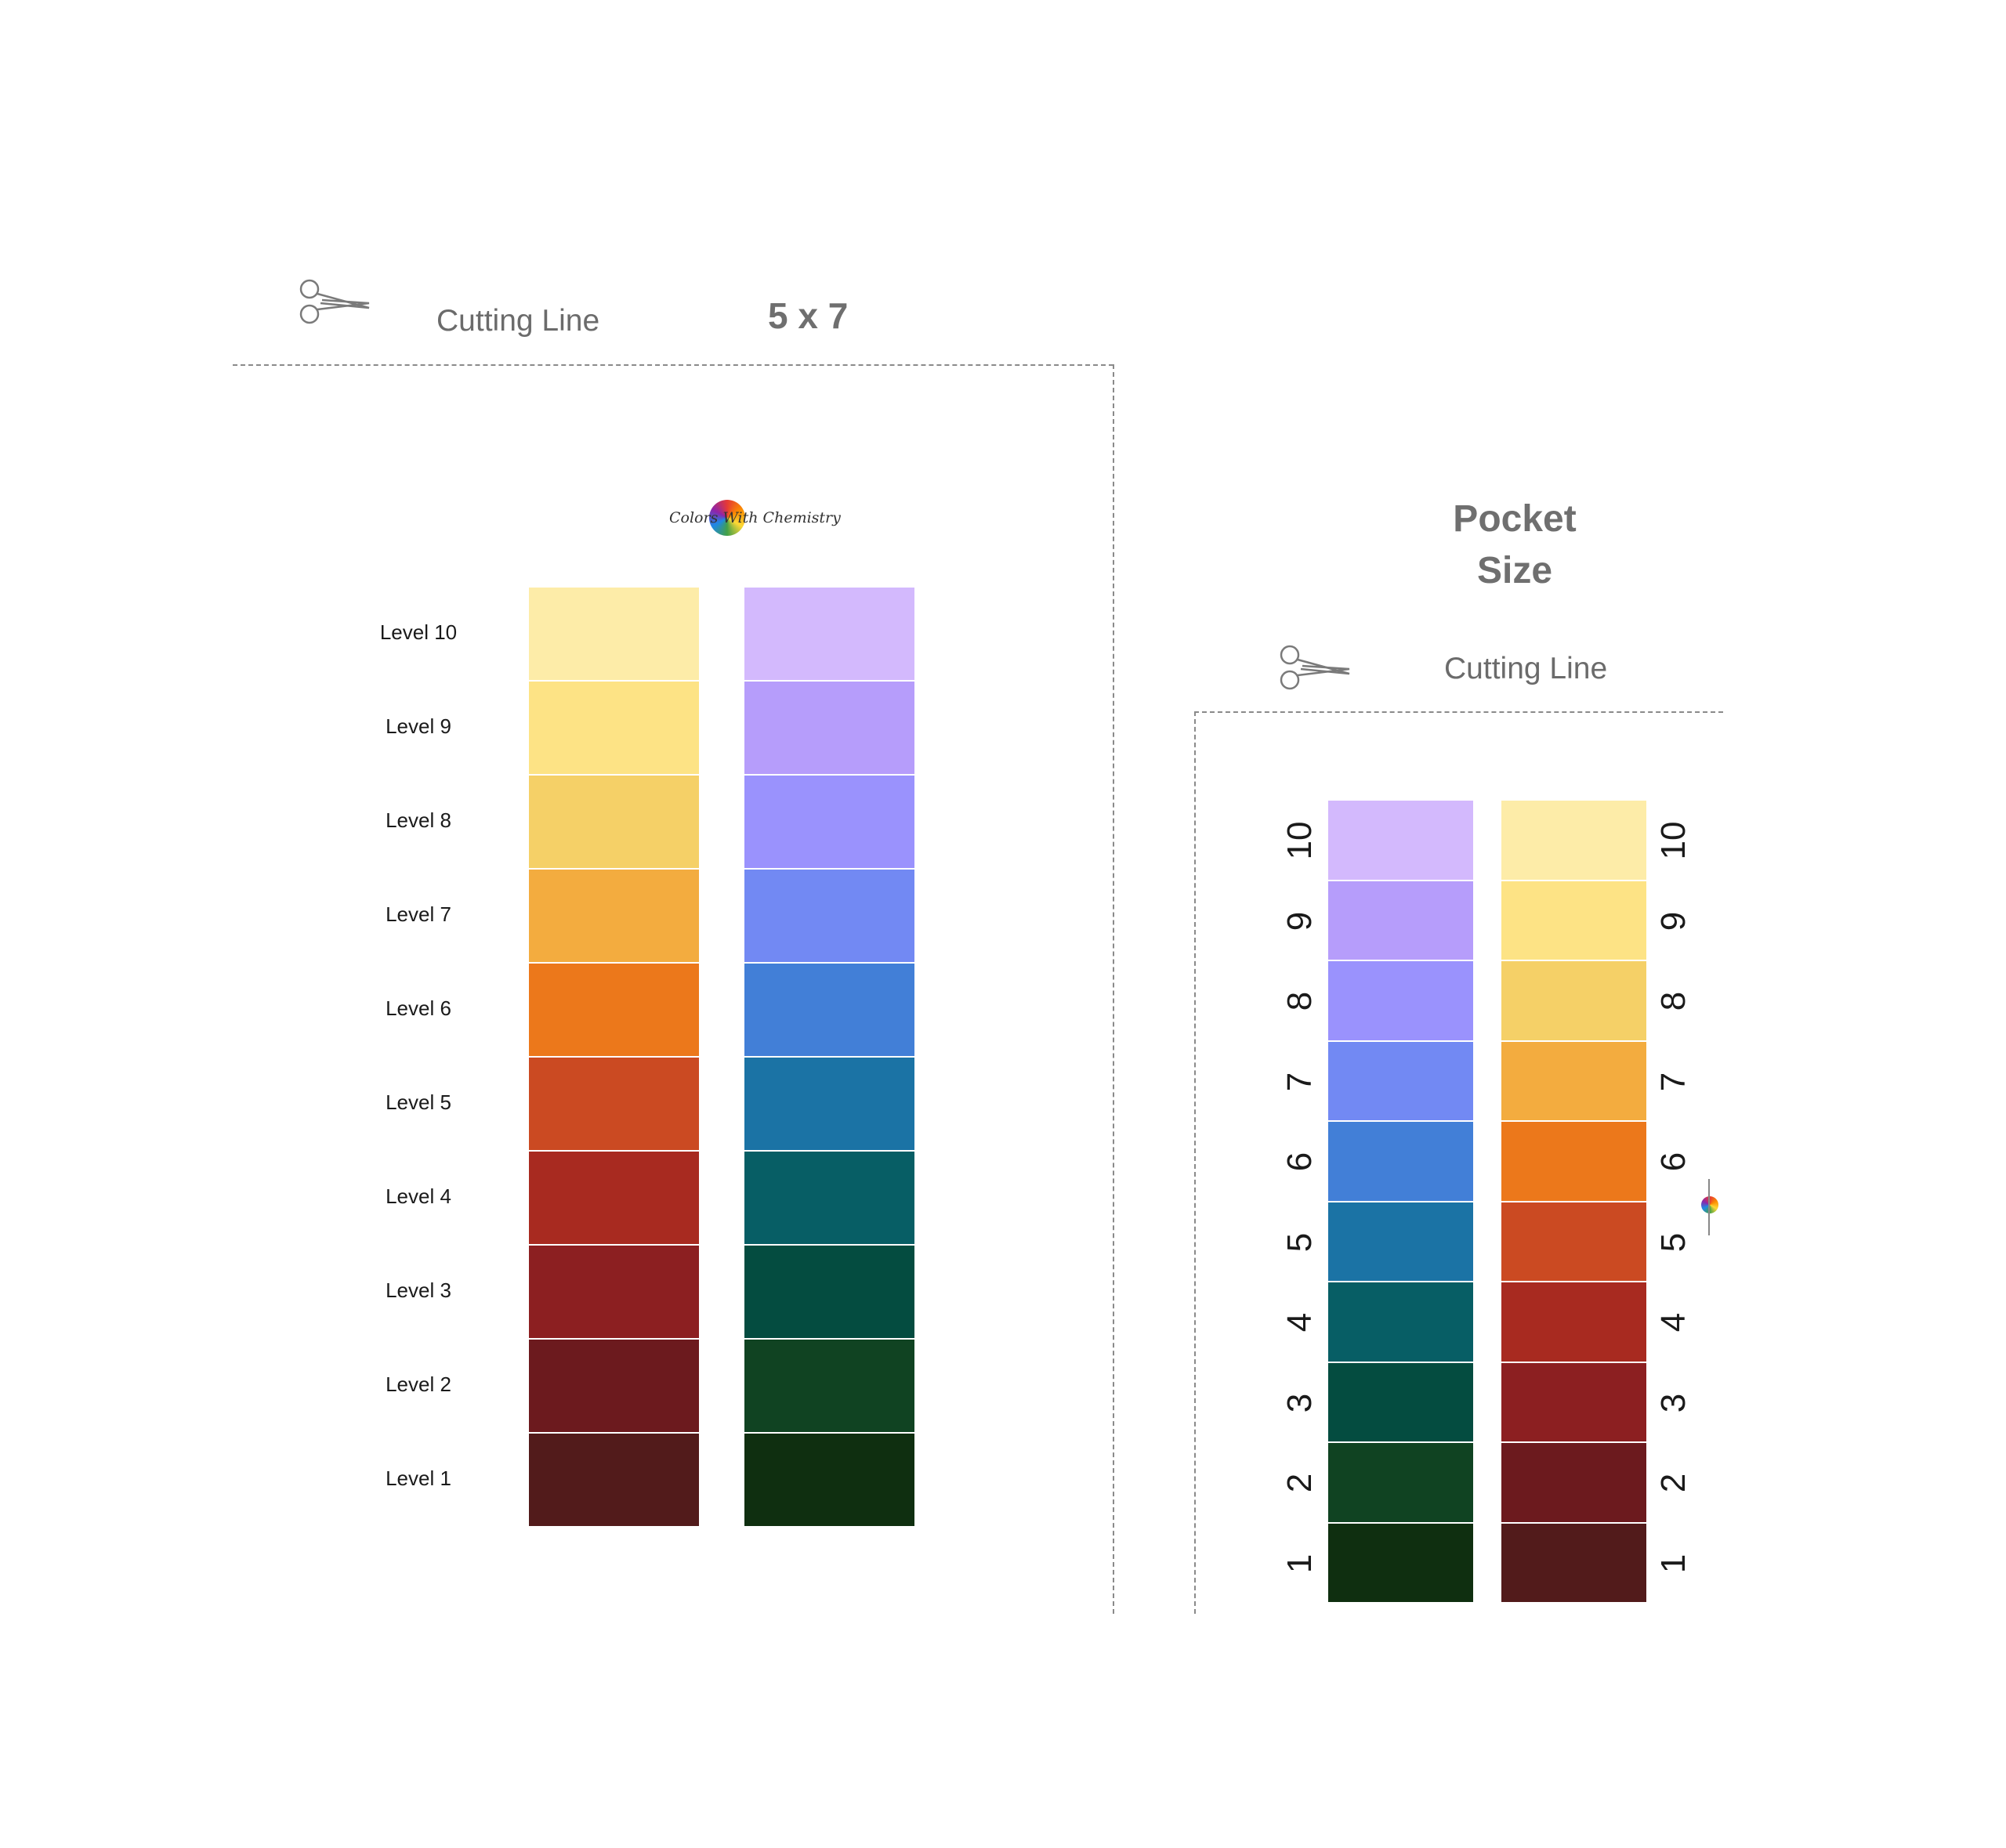 This screenshot has width=2006, height=1848. What do you see at coordinates (1299, 1081) in the screenshot?
I see `pocket-number-left: 7` at bounding box center [1299, 1081].